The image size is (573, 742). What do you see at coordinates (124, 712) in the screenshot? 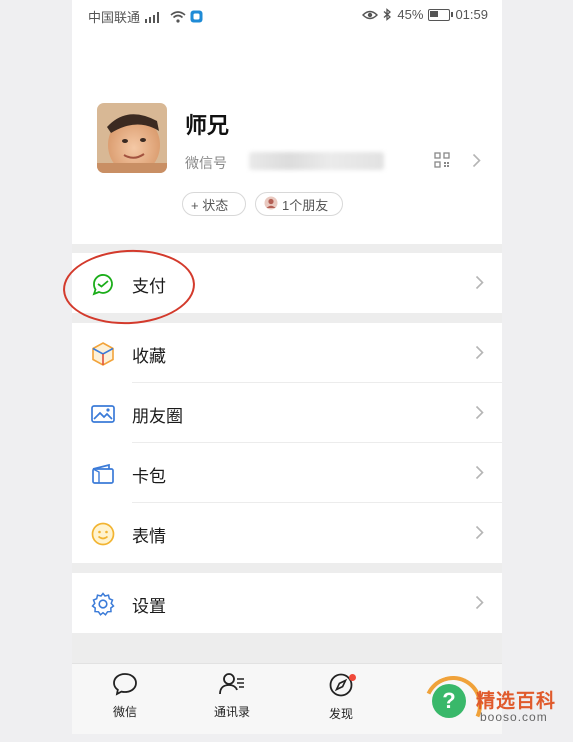
I see `tab-label-chats: 微信` at bounding box center [124, 712].